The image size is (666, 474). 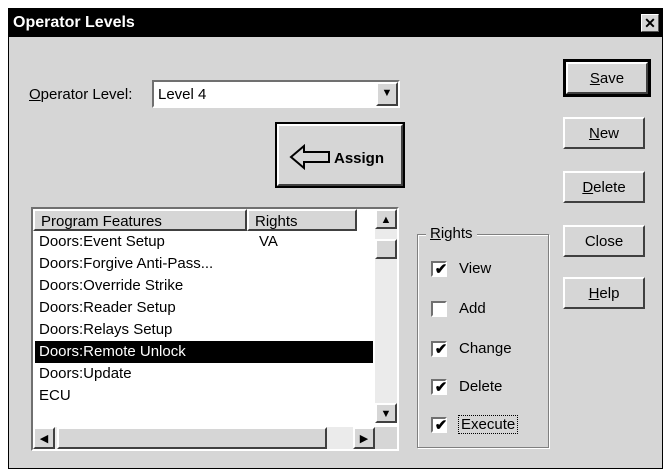 What do you see at coordinates (386, 249) in the screenshot?
I see `scroll-thumb` at bounding box center [386, 249].